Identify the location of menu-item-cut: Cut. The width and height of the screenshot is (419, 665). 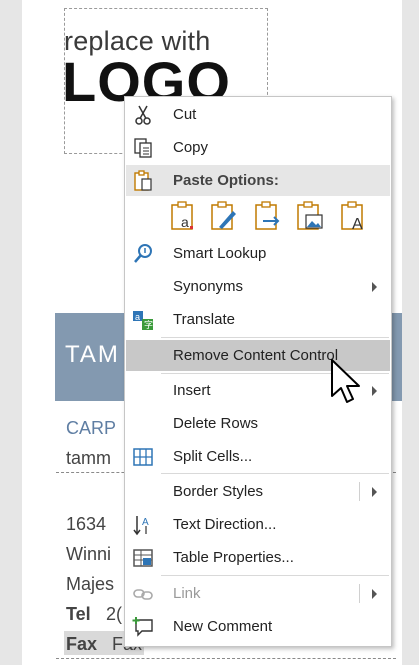
(258, 114).